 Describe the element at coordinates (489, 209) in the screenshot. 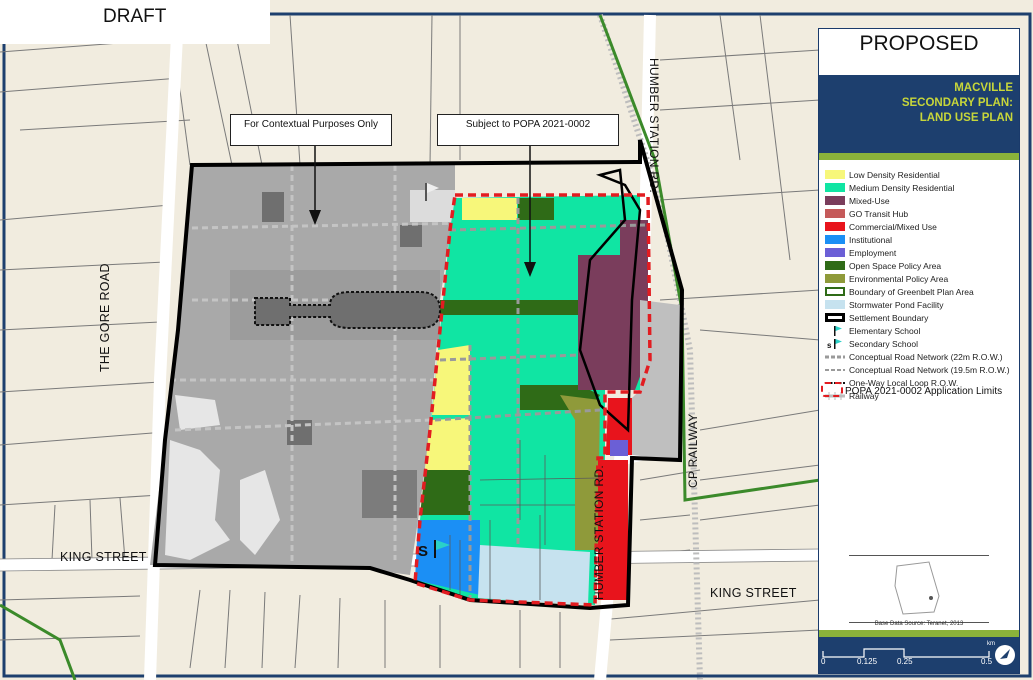

I see `low-density-north` at that location.